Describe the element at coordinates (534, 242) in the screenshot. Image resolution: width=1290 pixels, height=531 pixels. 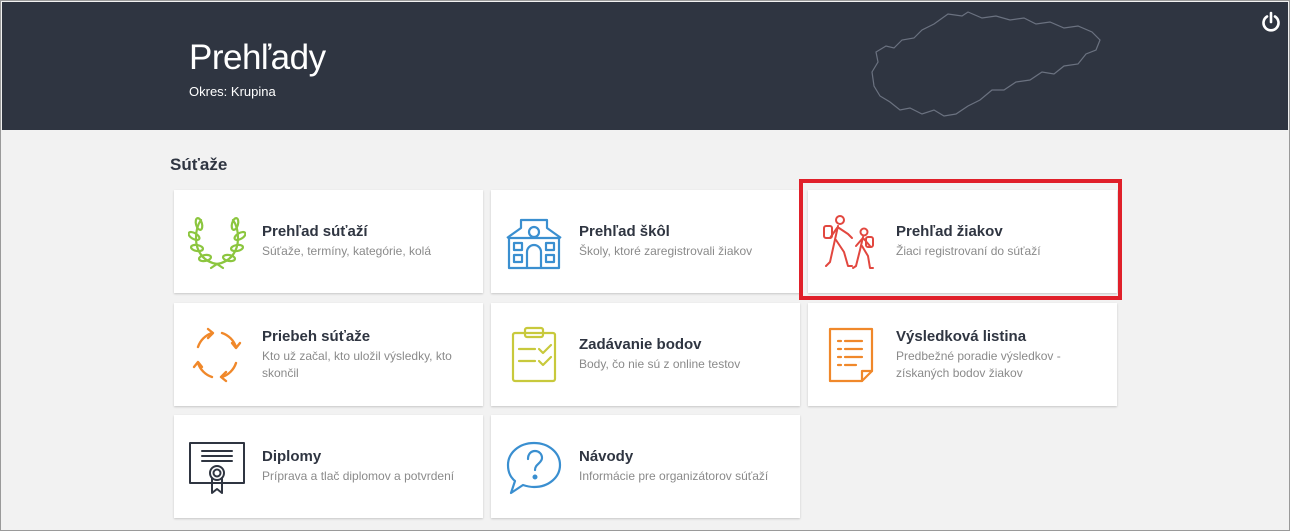
I see `school-building-icon` at that location.